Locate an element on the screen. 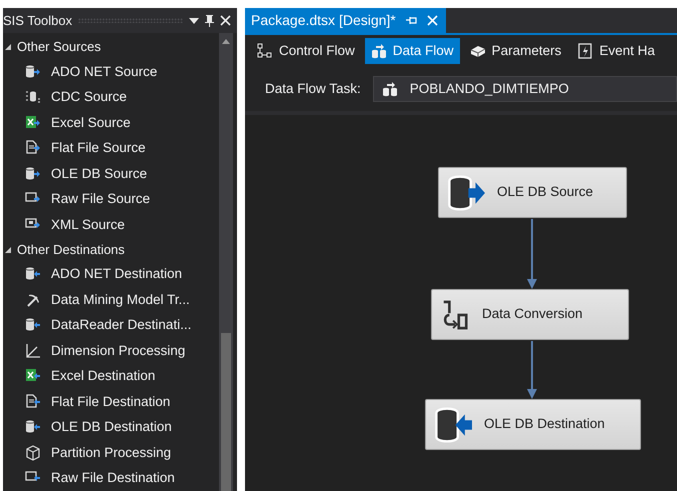 The height and width of the screenshot is (491, 677). designer-tab: Parameters is located at coordinates (516, 51).